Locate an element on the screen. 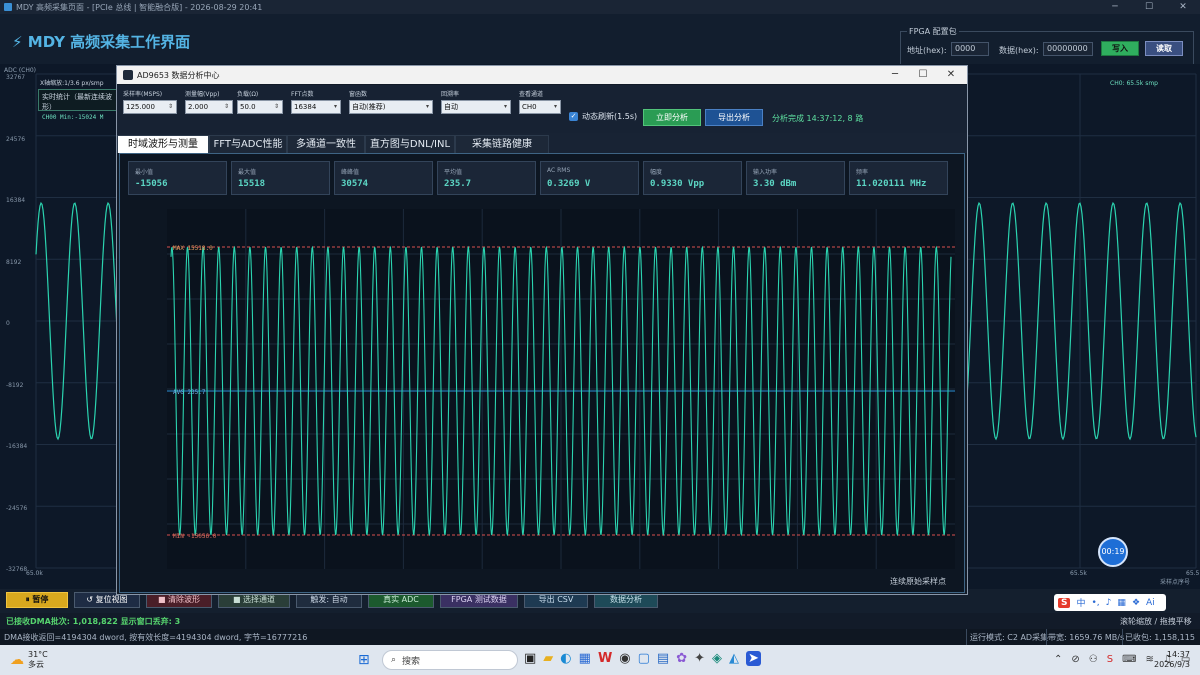 The height and width of the screenshot is (675, 1200). sample-rate-spinbox: 125.000 ⇕ is located at coordinates (150, 107).